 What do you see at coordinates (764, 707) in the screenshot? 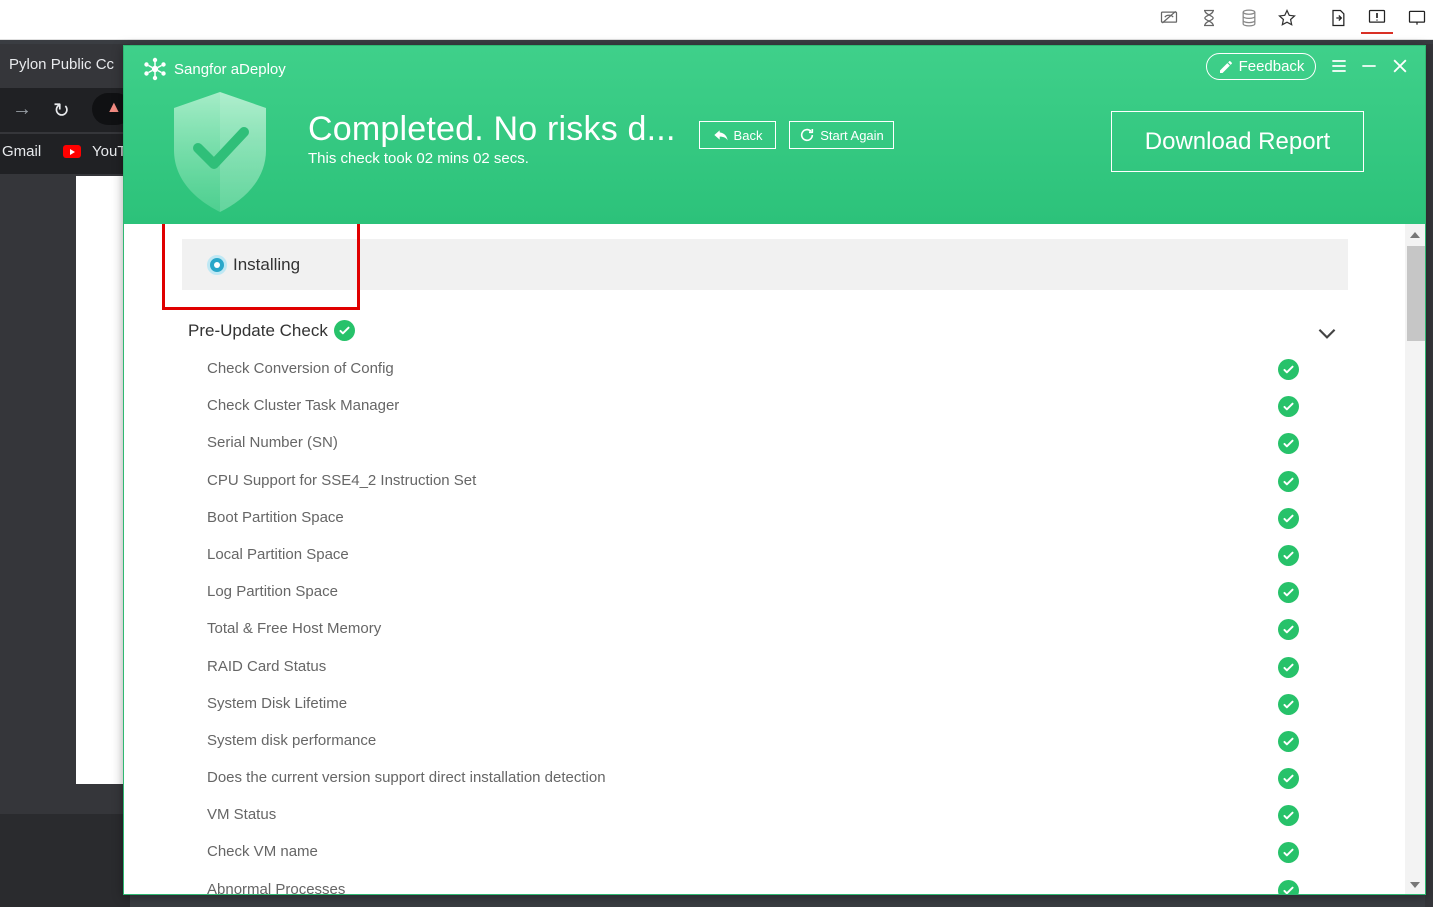
I see `list-item: System Disk Lifetime` at bounding box center [764, 707].